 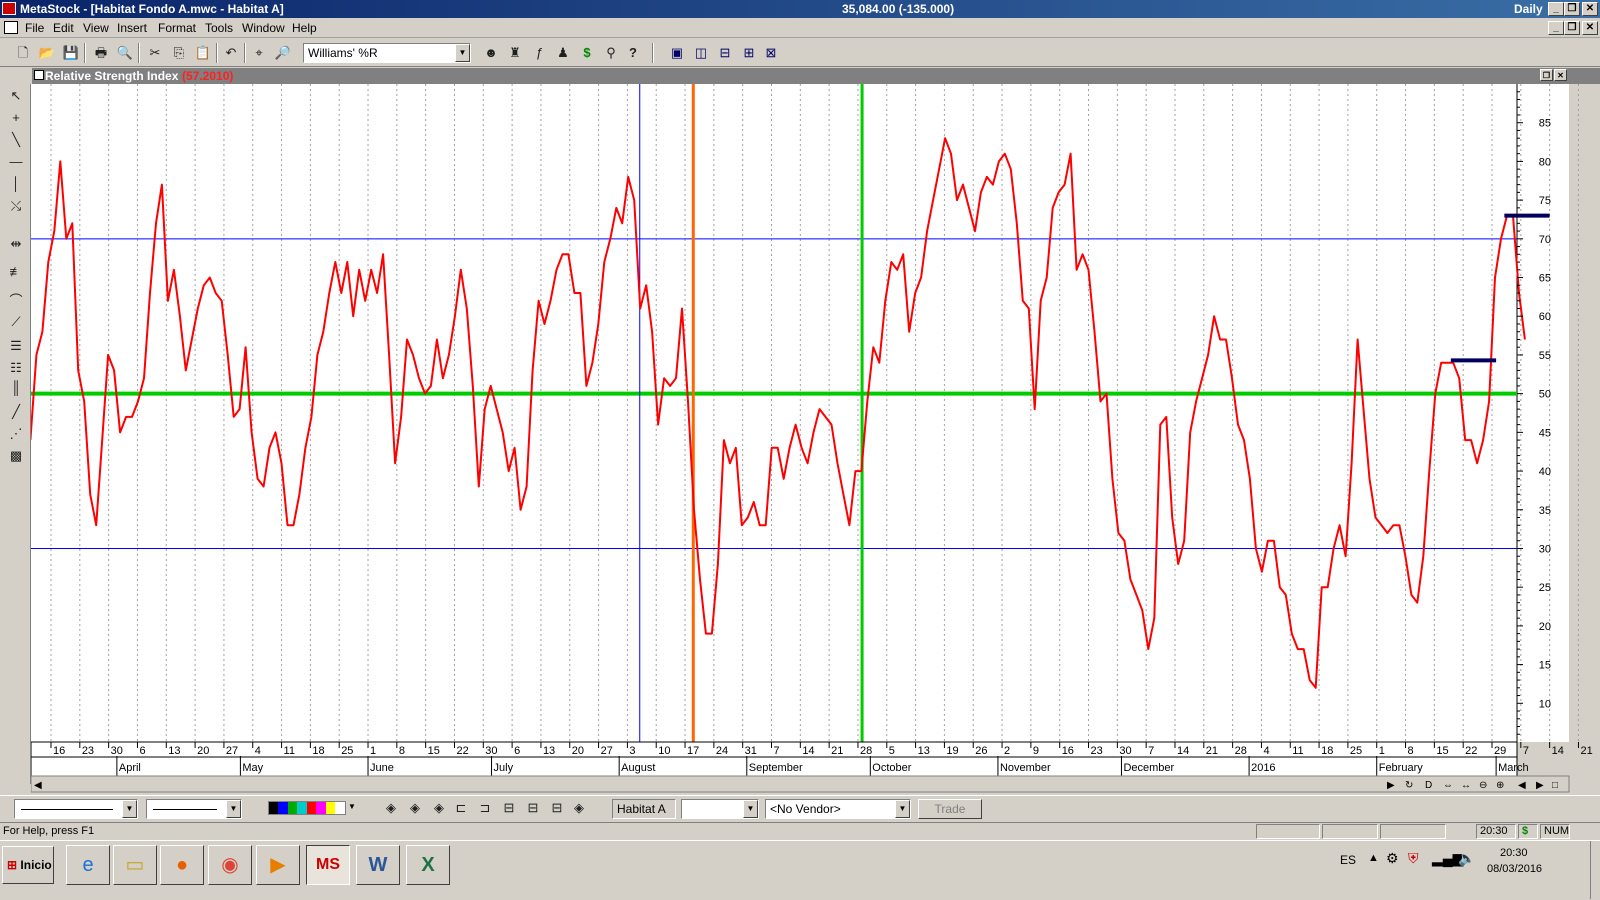 What do you see at coordinates (11, 27) in the screenshot?
I see `document-icon` at bounding box center [11, 27].